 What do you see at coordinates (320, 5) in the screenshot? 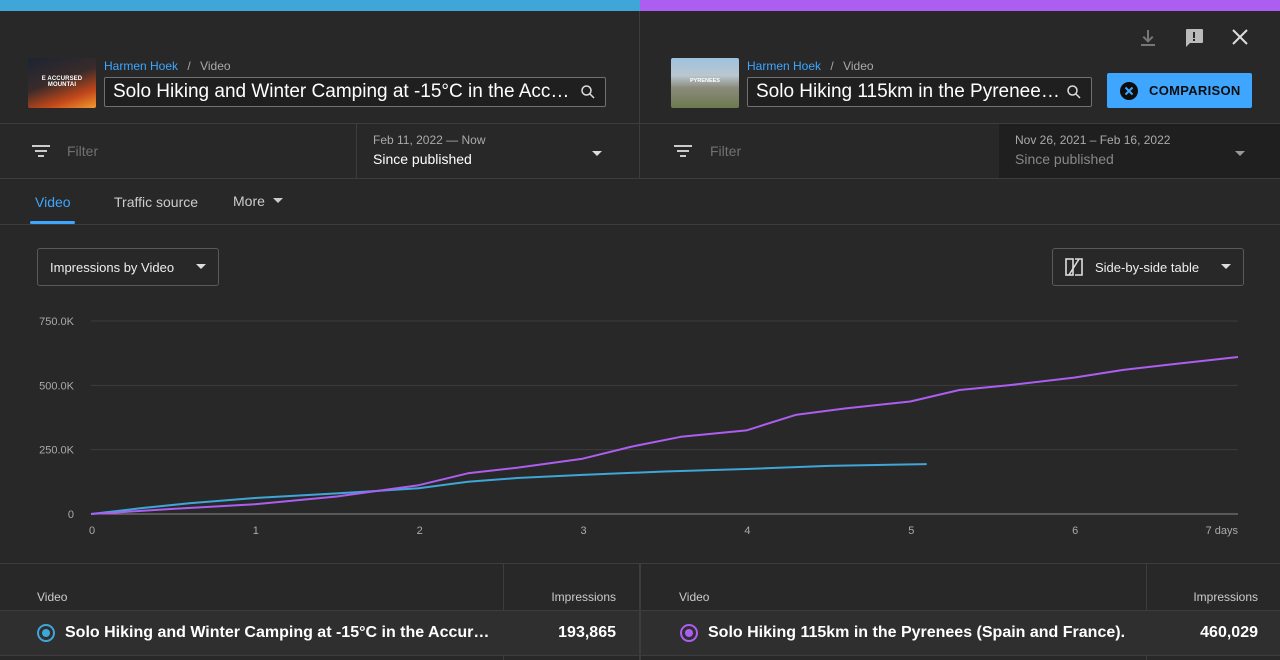
I see `left-video-color-bar` at bounding box center [320, 5].